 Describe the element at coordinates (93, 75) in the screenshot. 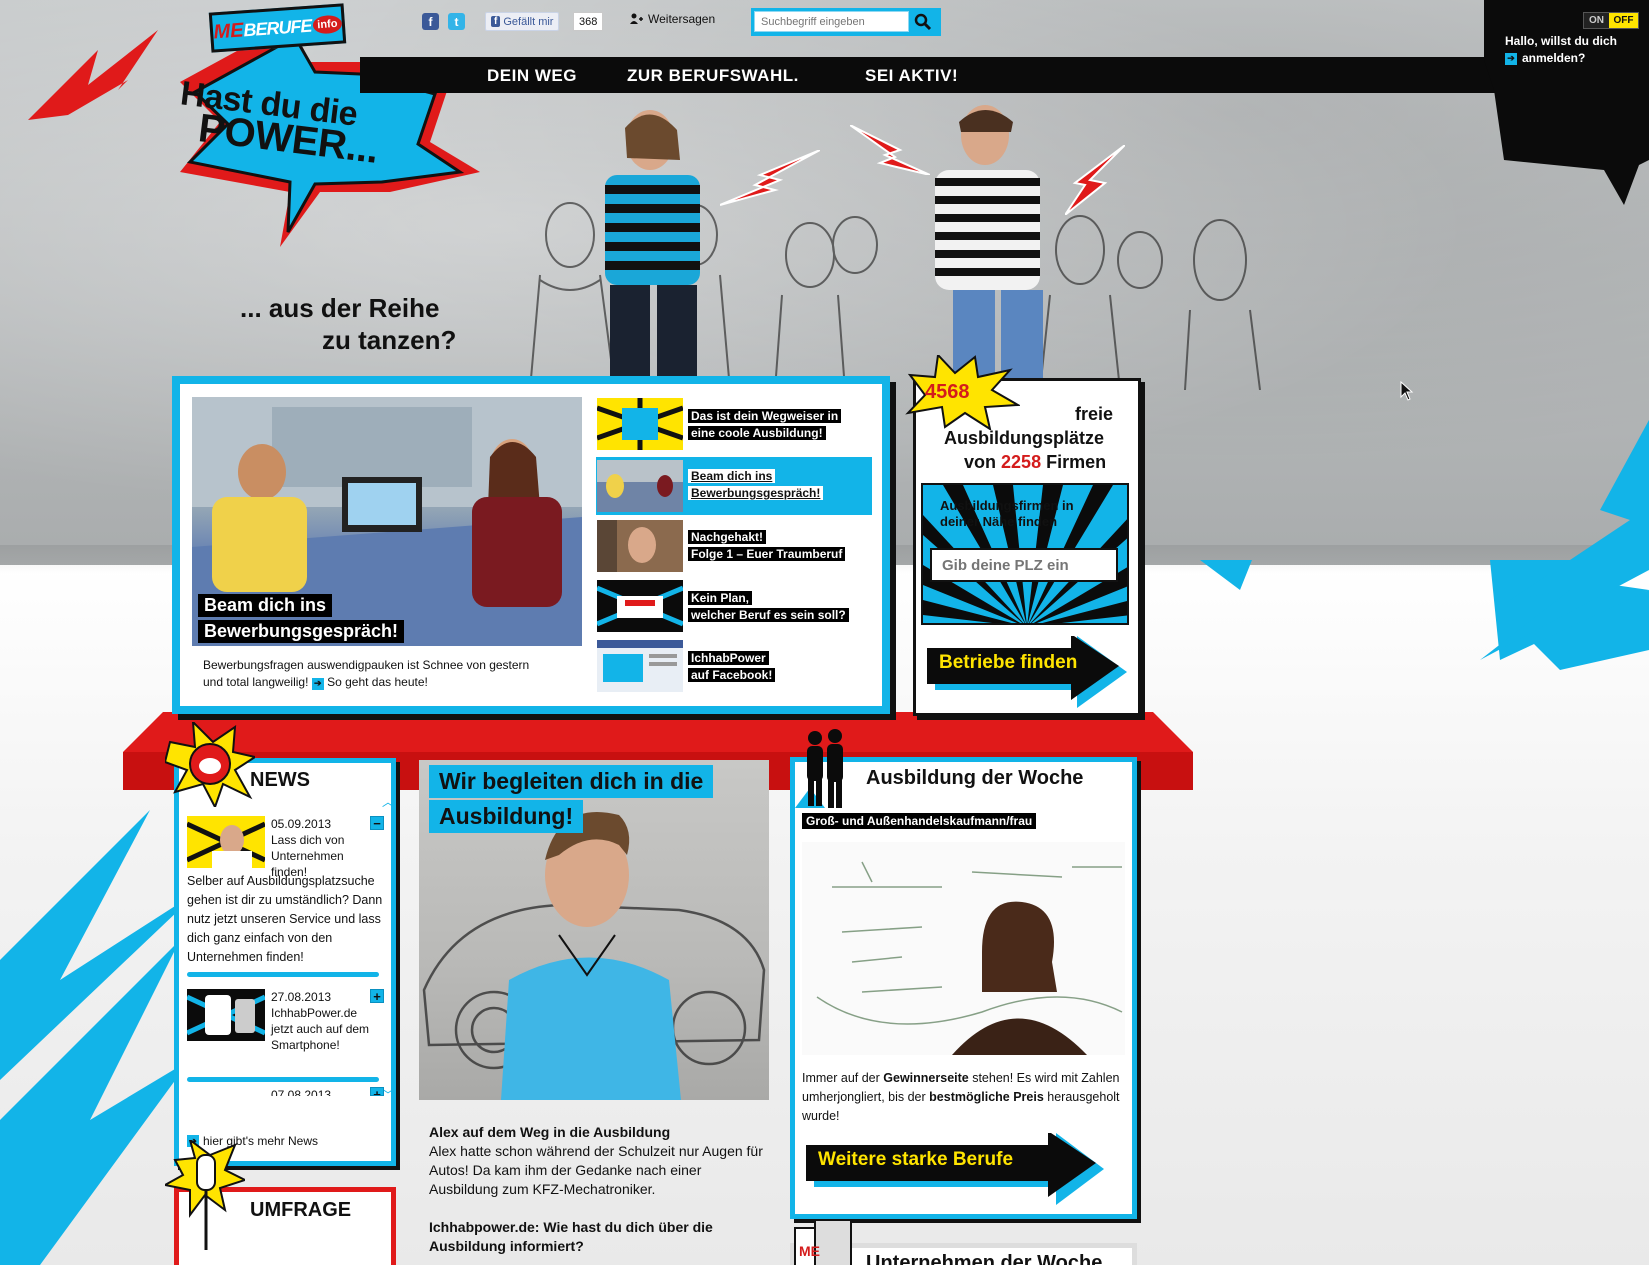

I see `red-bolt-left` at that location.